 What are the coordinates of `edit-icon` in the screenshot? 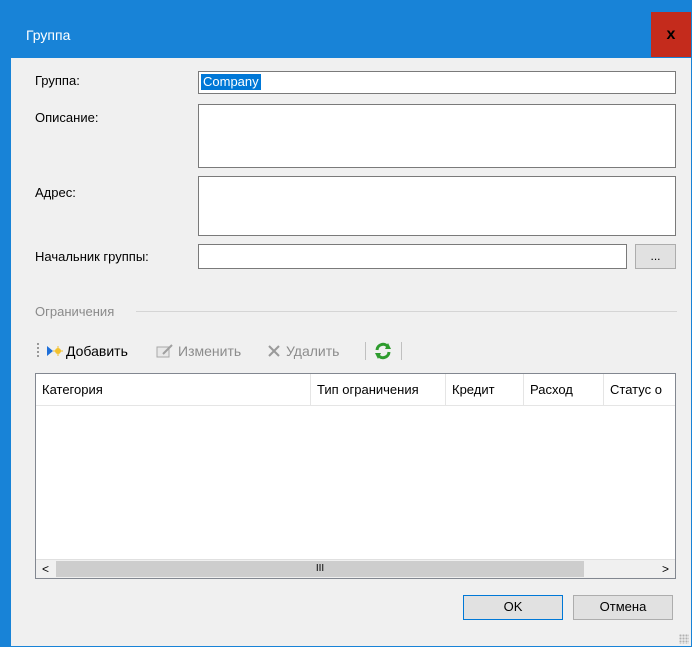 It's located at (165, 351).